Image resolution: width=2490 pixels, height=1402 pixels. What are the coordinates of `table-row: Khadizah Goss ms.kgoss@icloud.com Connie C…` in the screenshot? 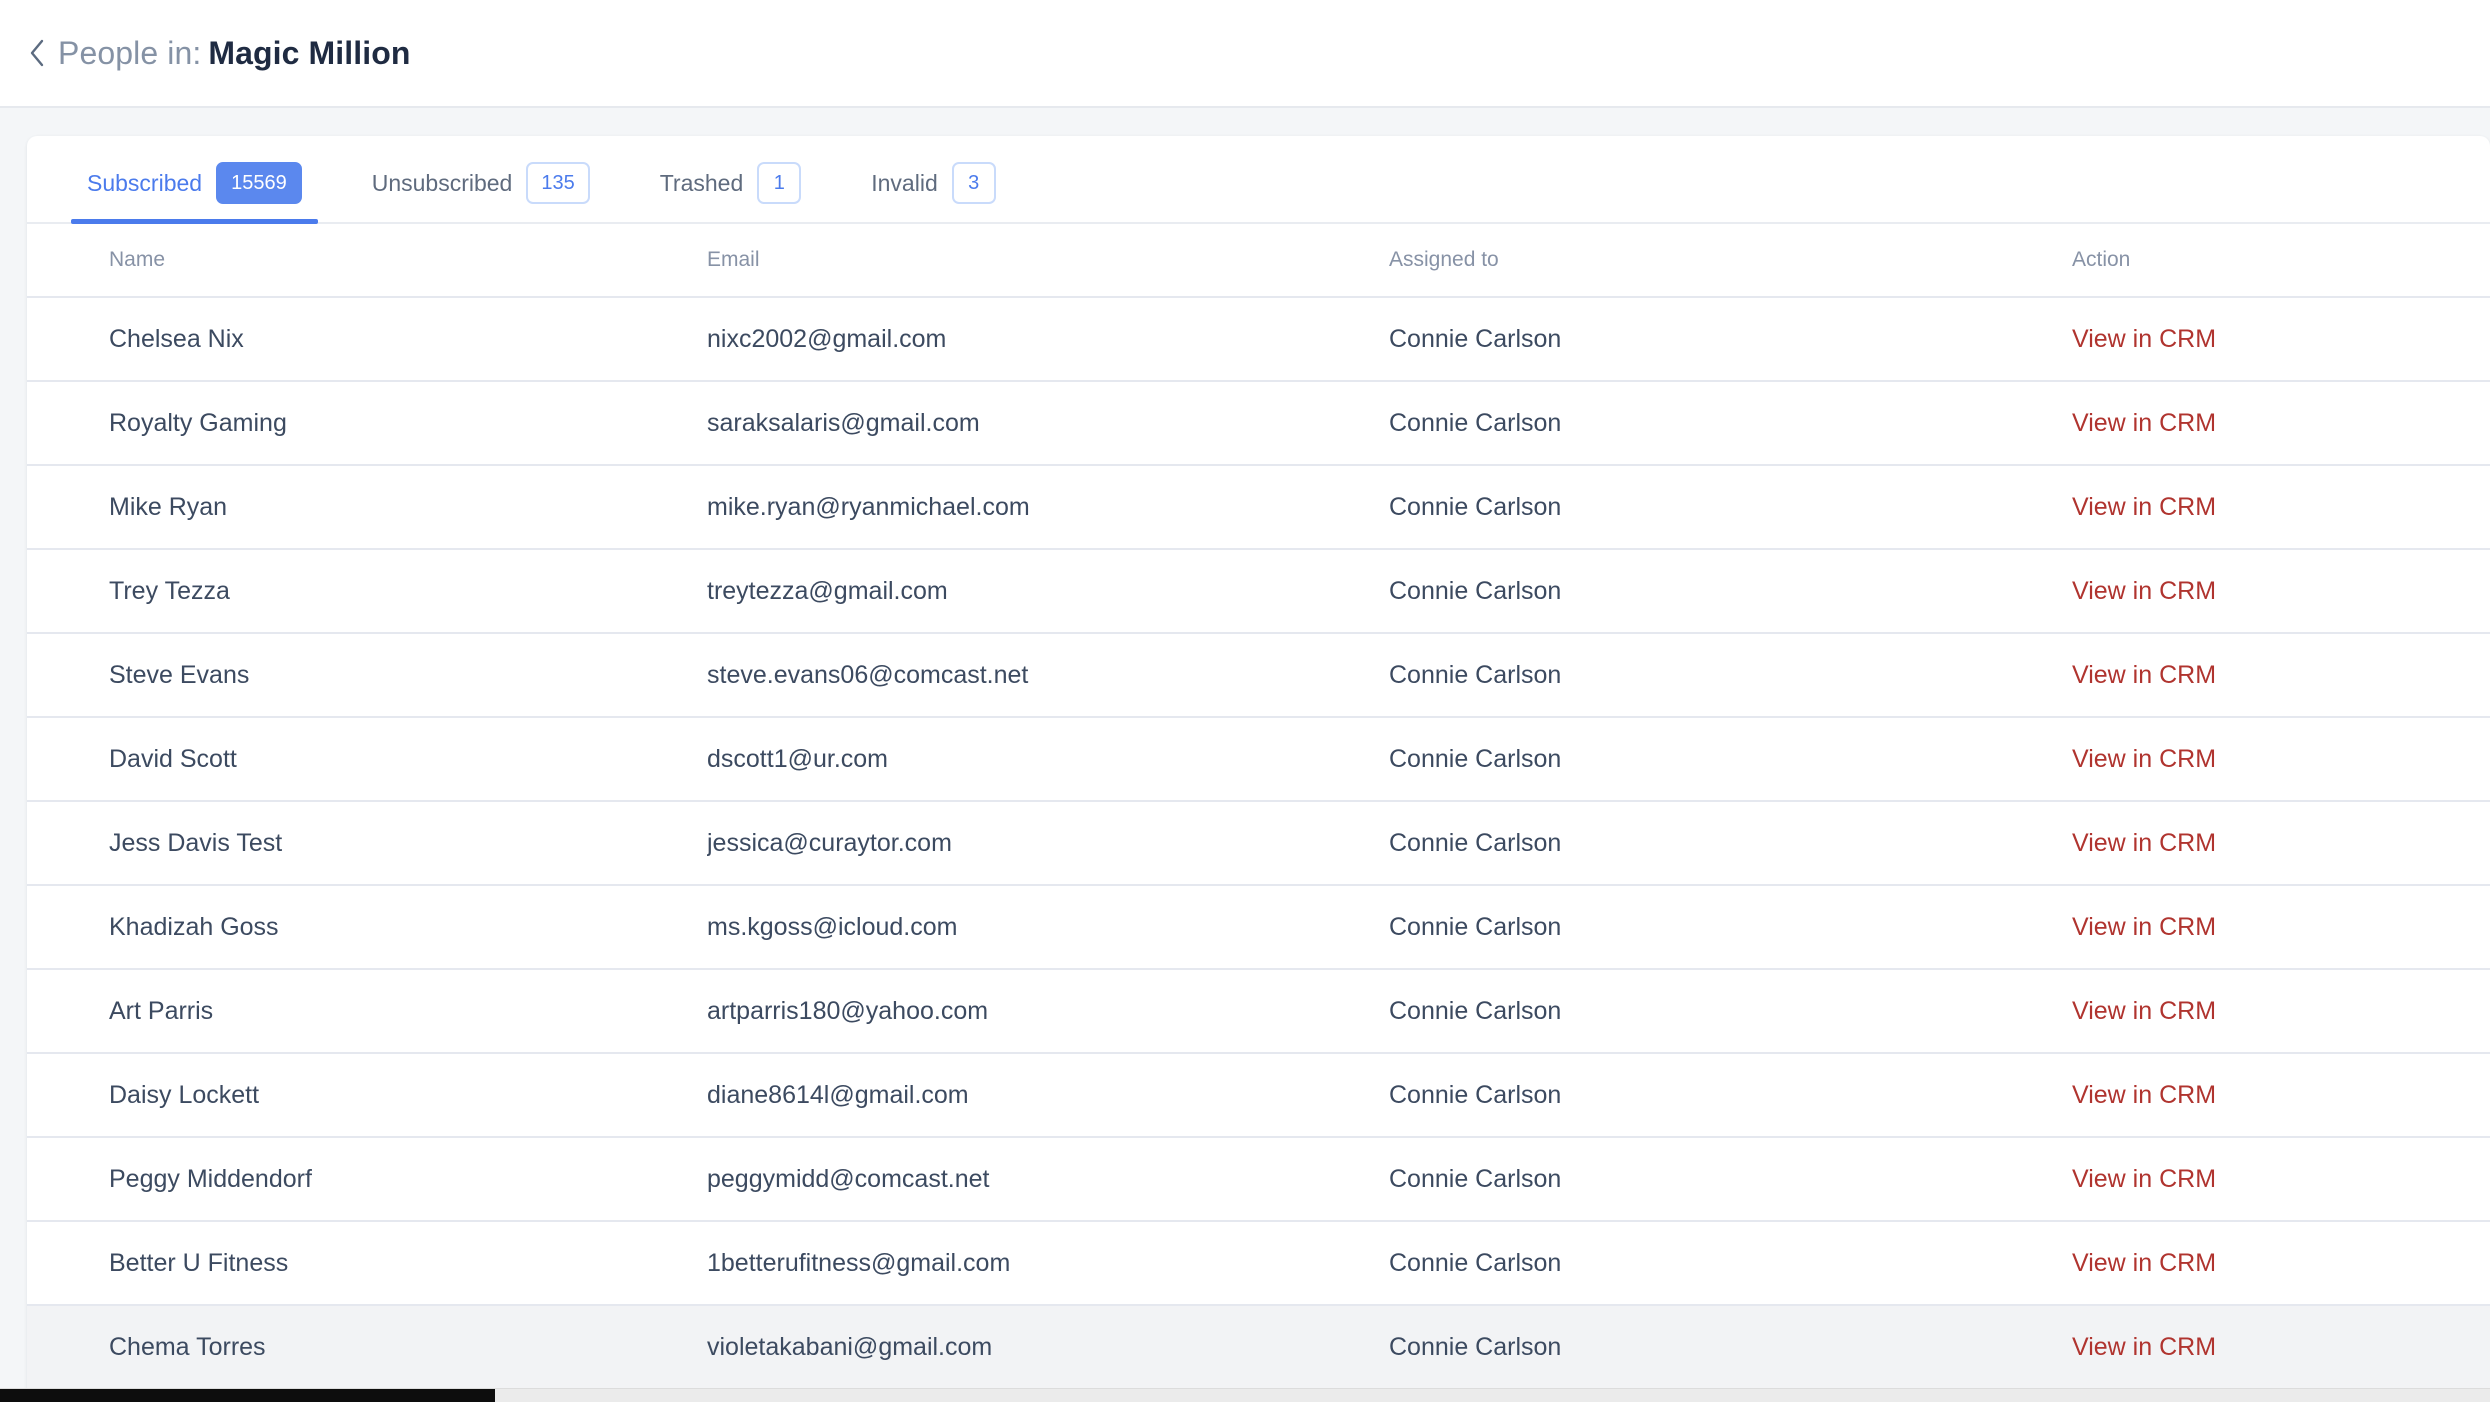 It's located at (1258, 928).